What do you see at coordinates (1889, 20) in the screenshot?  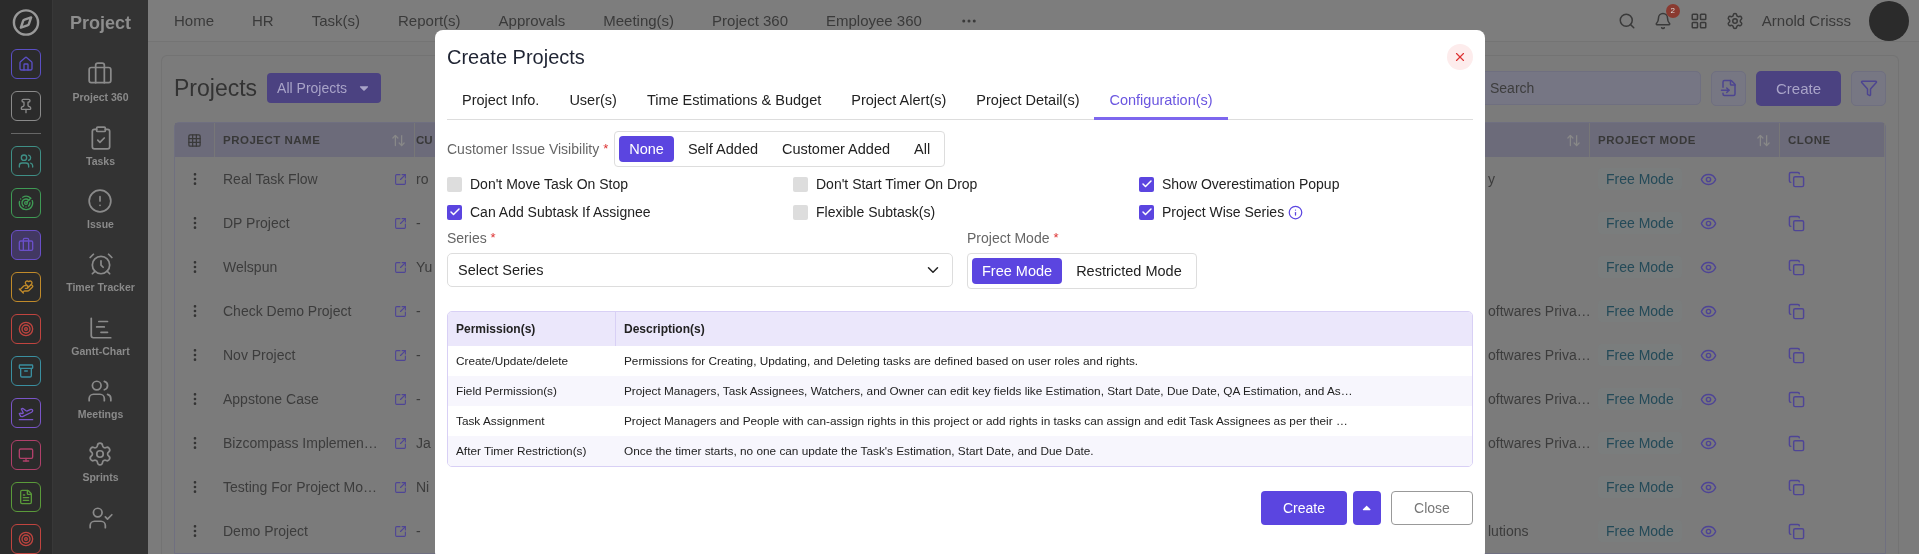 I see `avatar` at bounding box center [1889, 20].